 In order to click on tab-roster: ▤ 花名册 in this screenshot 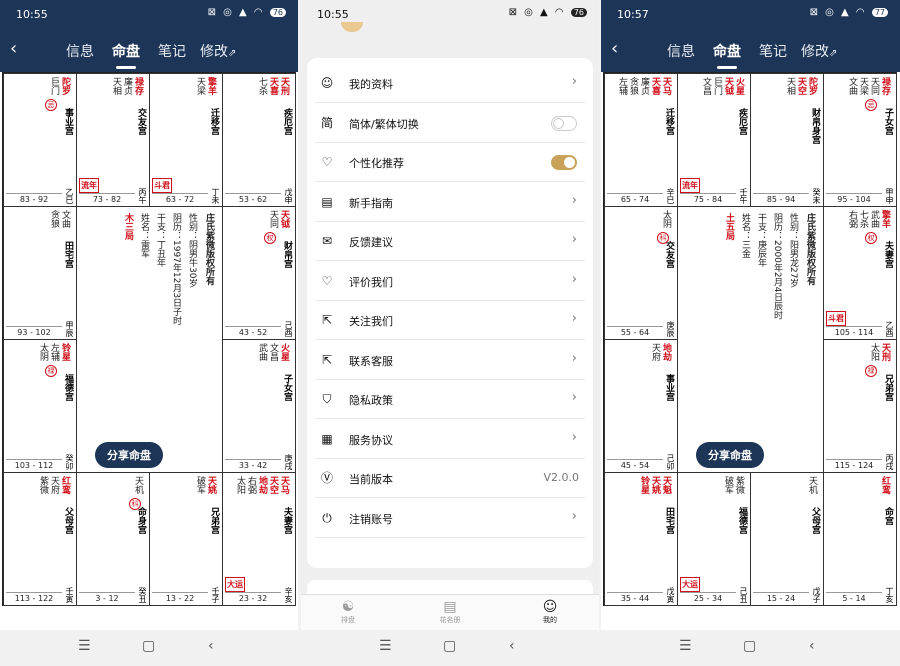, I will do `click(450, 612)`.